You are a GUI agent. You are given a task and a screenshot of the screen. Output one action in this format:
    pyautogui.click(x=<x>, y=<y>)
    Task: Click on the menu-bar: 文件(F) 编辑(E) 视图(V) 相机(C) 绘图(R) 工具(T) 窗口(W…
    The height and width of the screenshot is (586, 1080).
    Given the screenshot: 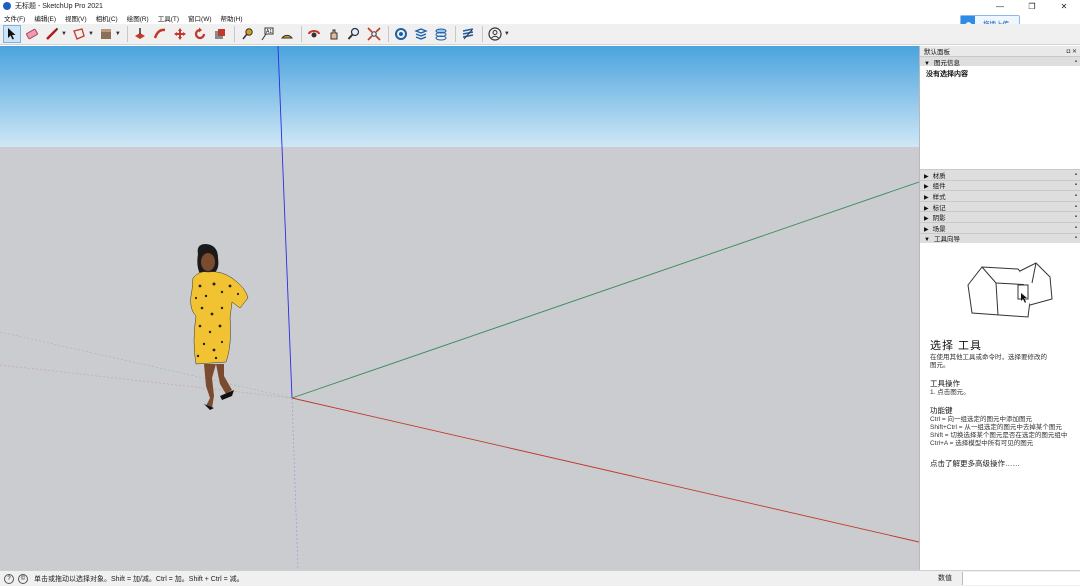 What is the action you would take?
    pyautogui.click(x=540, y=18)
    